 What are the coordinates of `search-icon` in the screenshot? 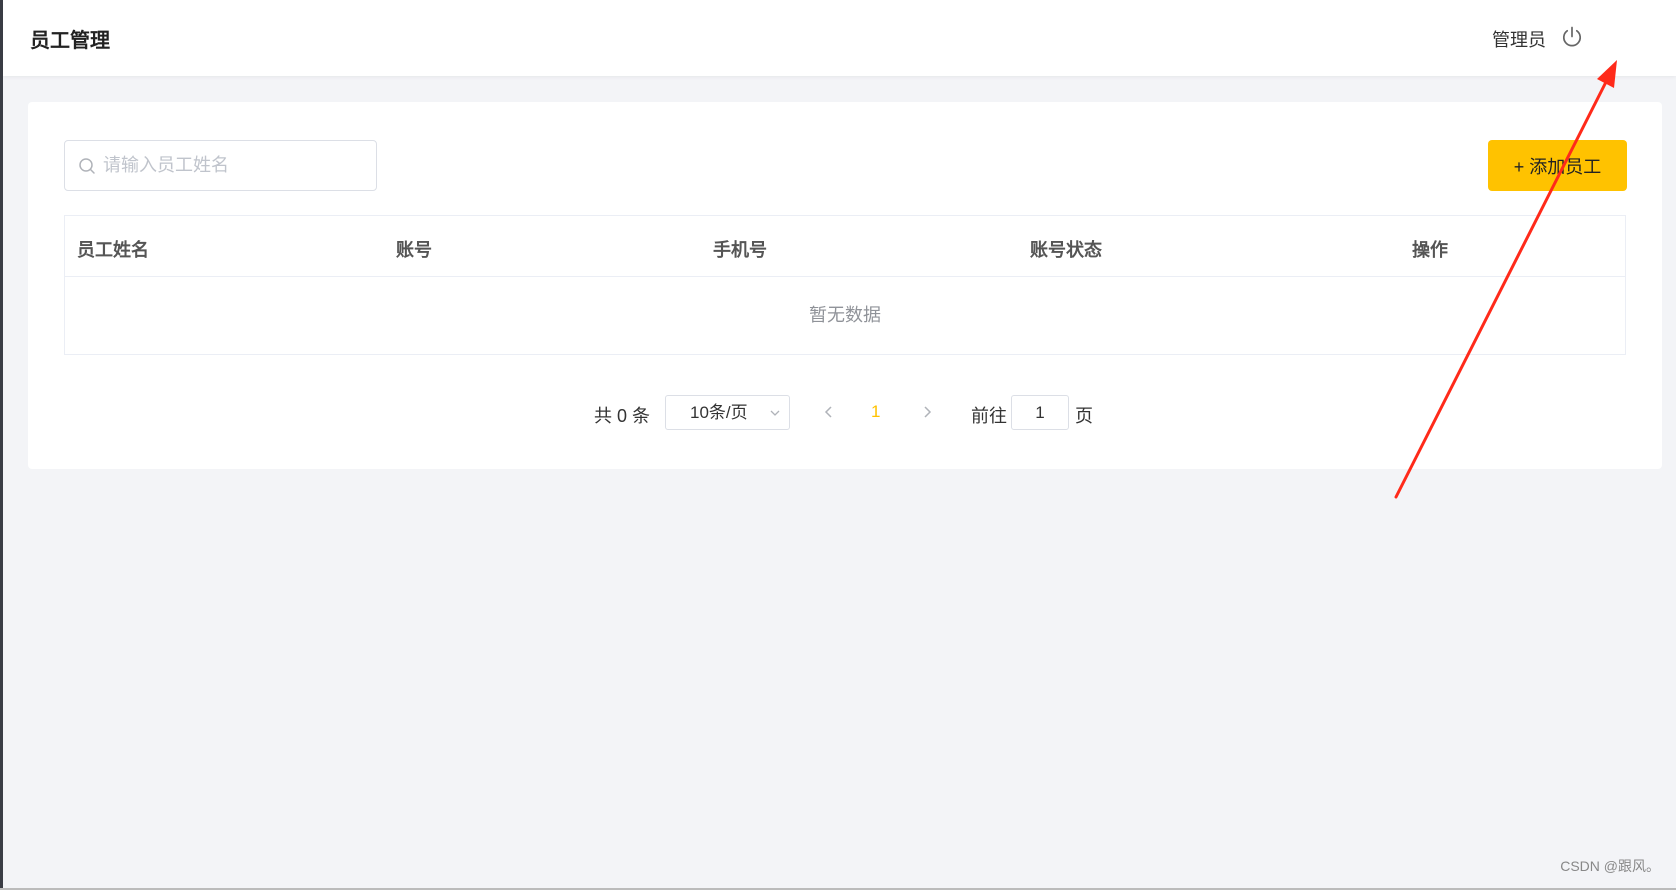 It's located at (87, 166).